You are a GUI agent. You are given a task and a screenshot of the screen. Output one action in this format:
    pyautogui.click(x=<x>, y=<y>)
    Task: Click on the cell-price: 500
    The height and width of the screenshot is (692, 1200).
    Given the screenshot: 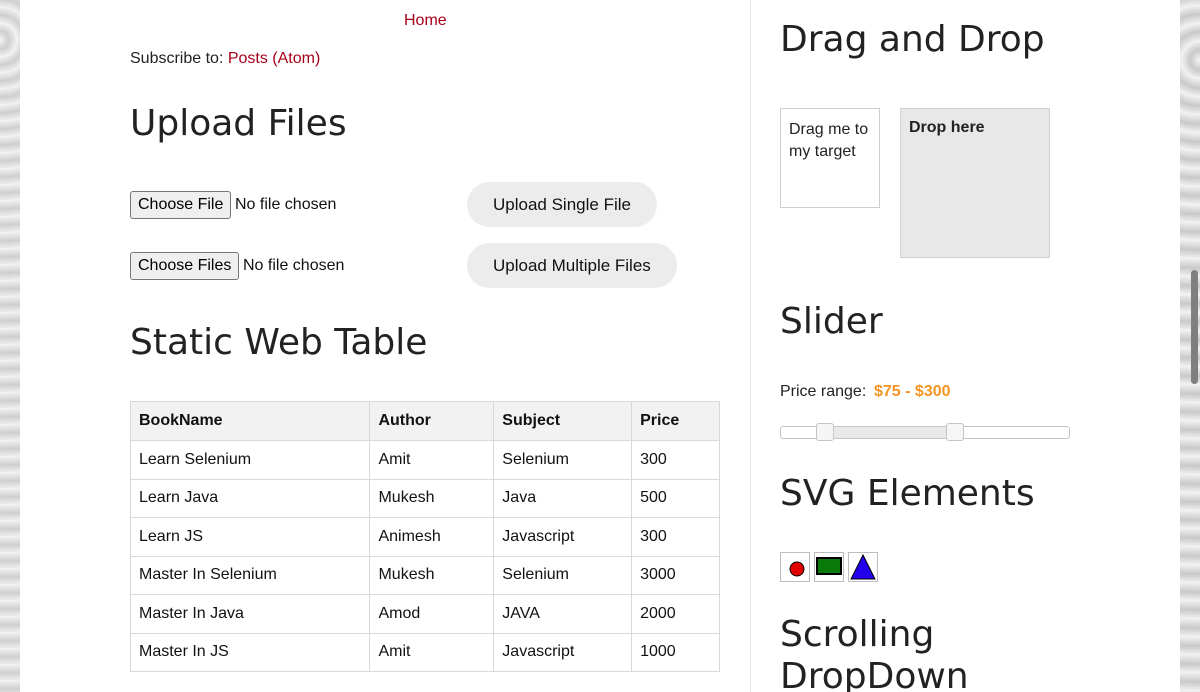 What is the action you would take?
    pyautogui.click(x=675, y=498)
    